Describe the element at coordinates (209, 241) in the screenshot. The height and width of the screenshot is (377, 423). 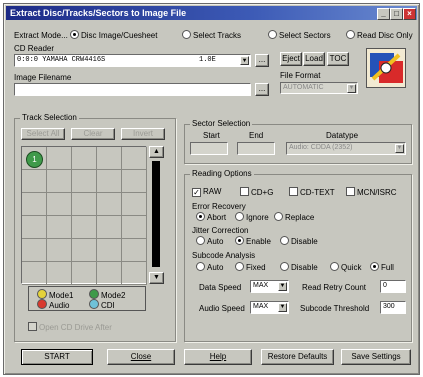
I see `jitter-auto-radio: Auto` at that location.